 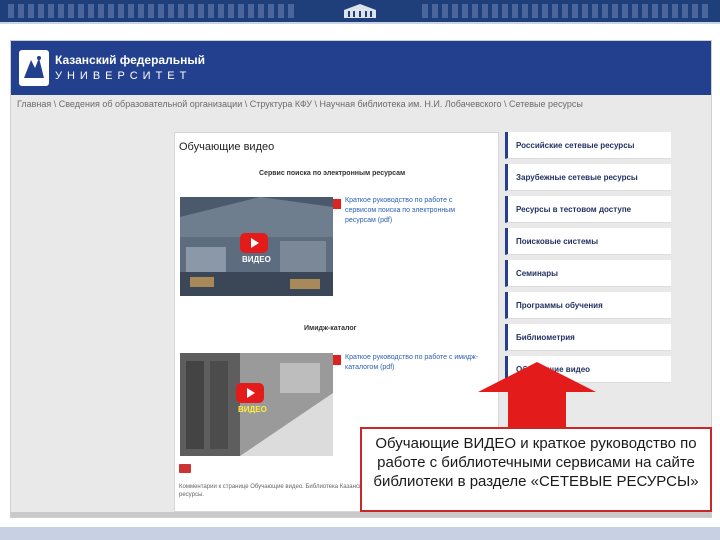 I want to click on site-header: Казанский федеральный УНИВЕРСИТЕТ, so click(x=361, y=68).